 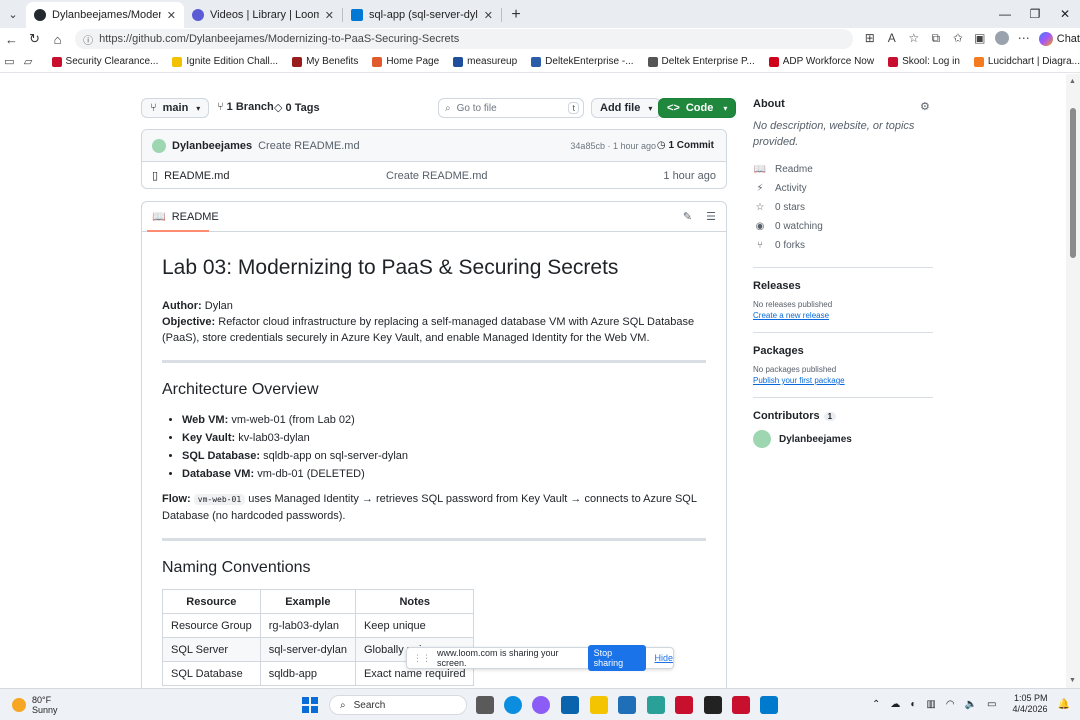 I want to click on wifi-icon: ◠, so click(x=950, y=704).